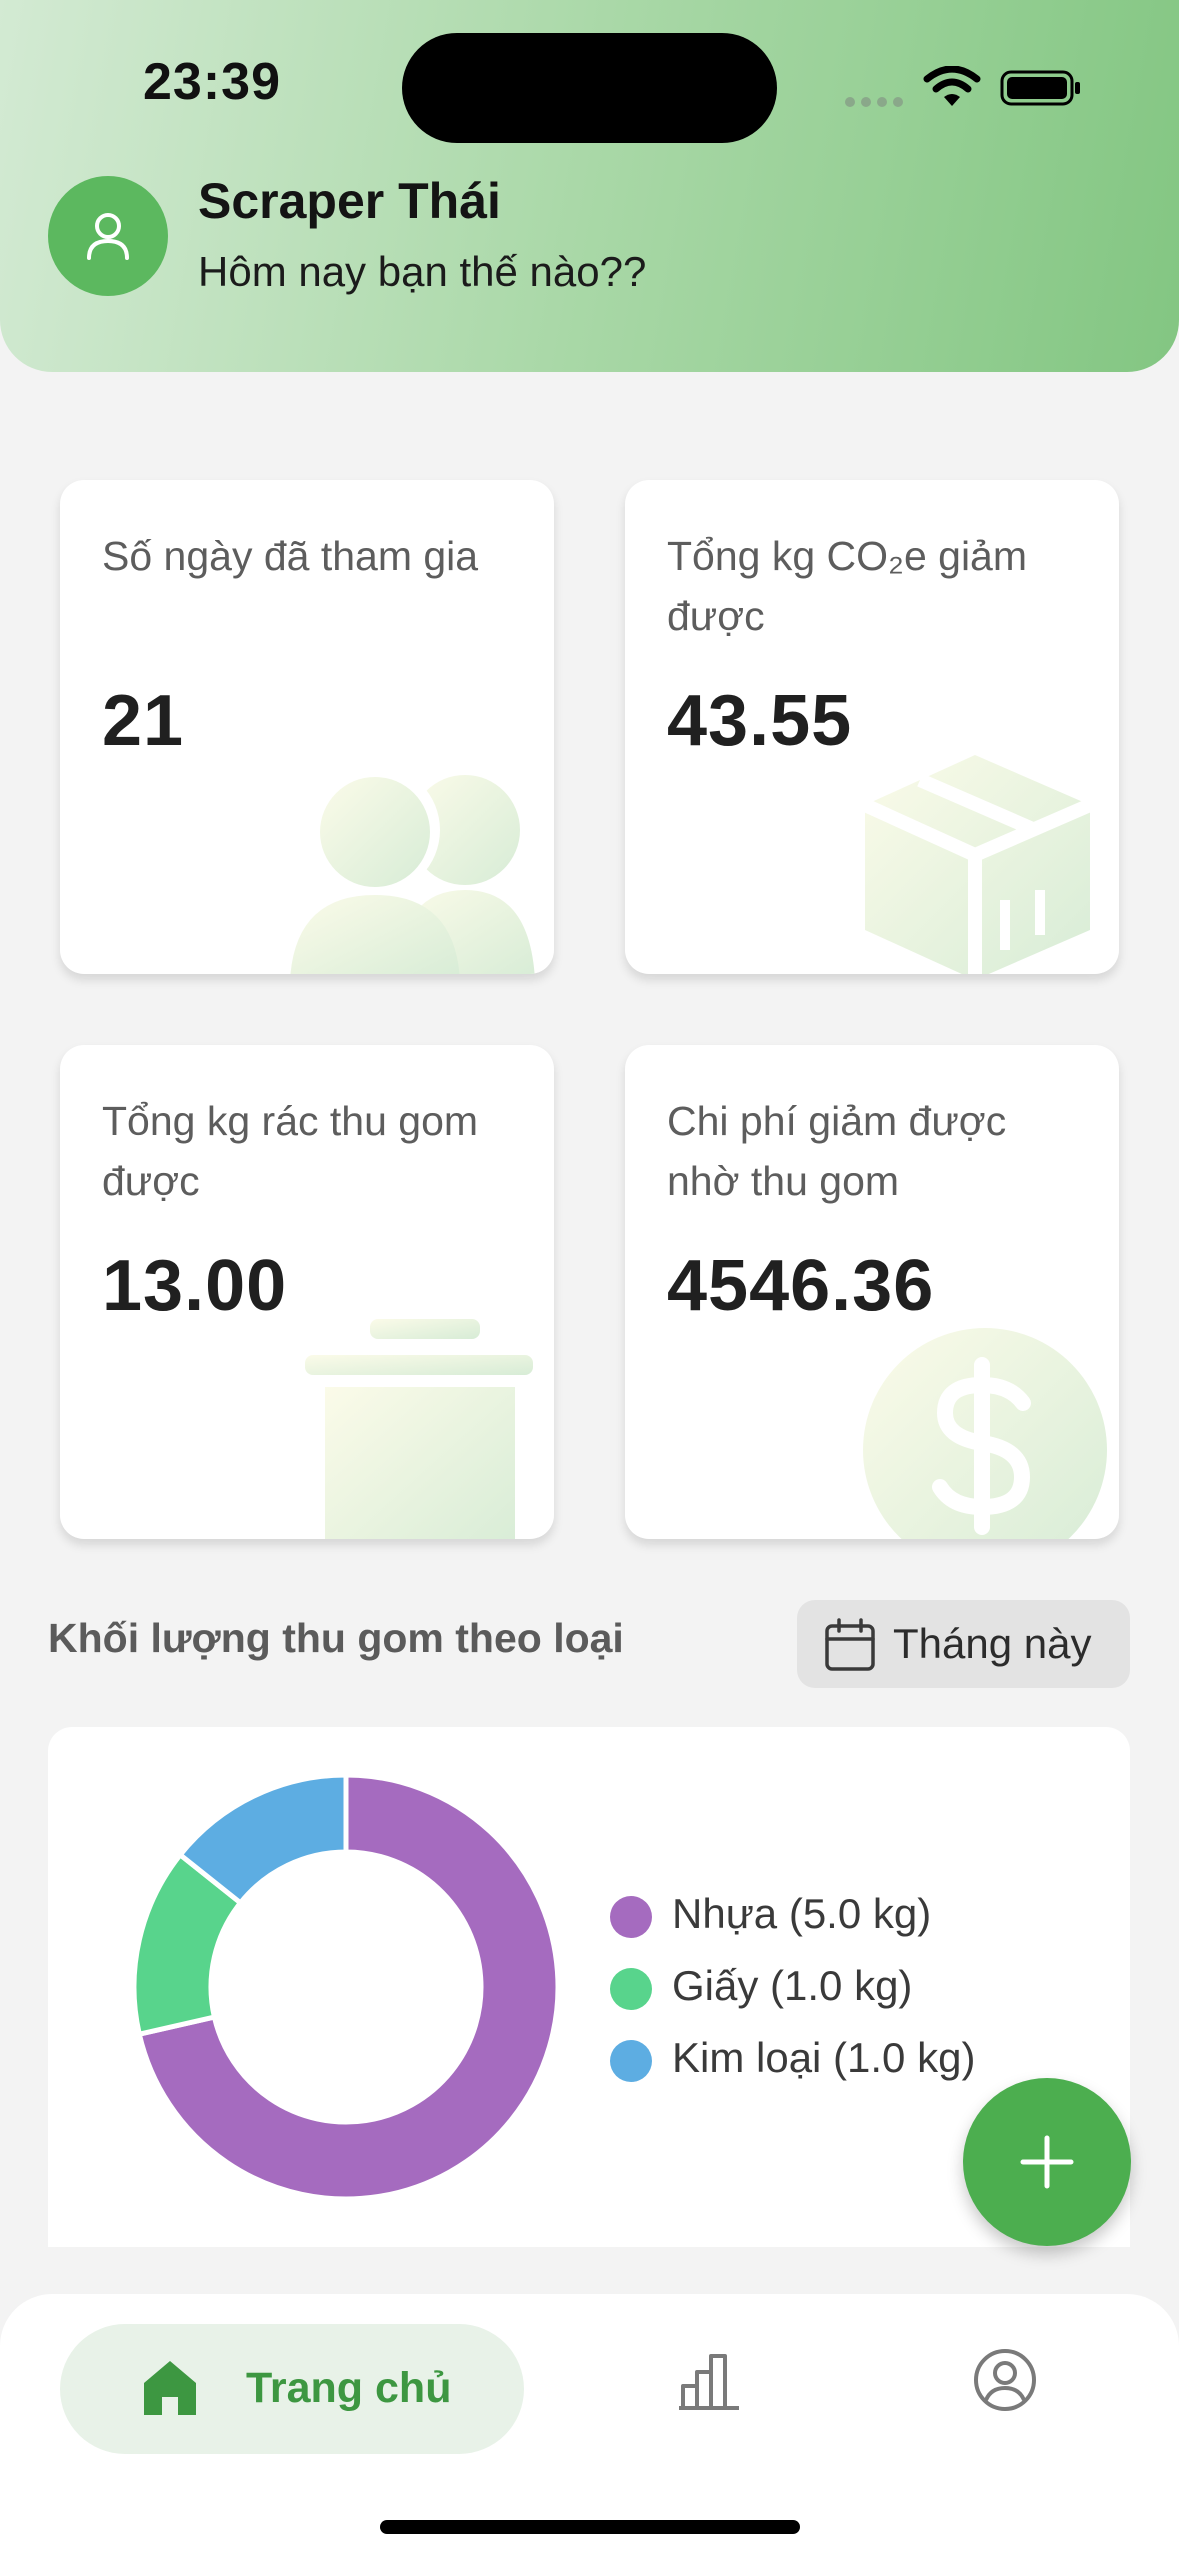 The height and width of the screenshot is (2556, 1179). Describe the element at coordinates (349, 201) in the screenshot. I see `user-name: Scraper Thái` at that location.